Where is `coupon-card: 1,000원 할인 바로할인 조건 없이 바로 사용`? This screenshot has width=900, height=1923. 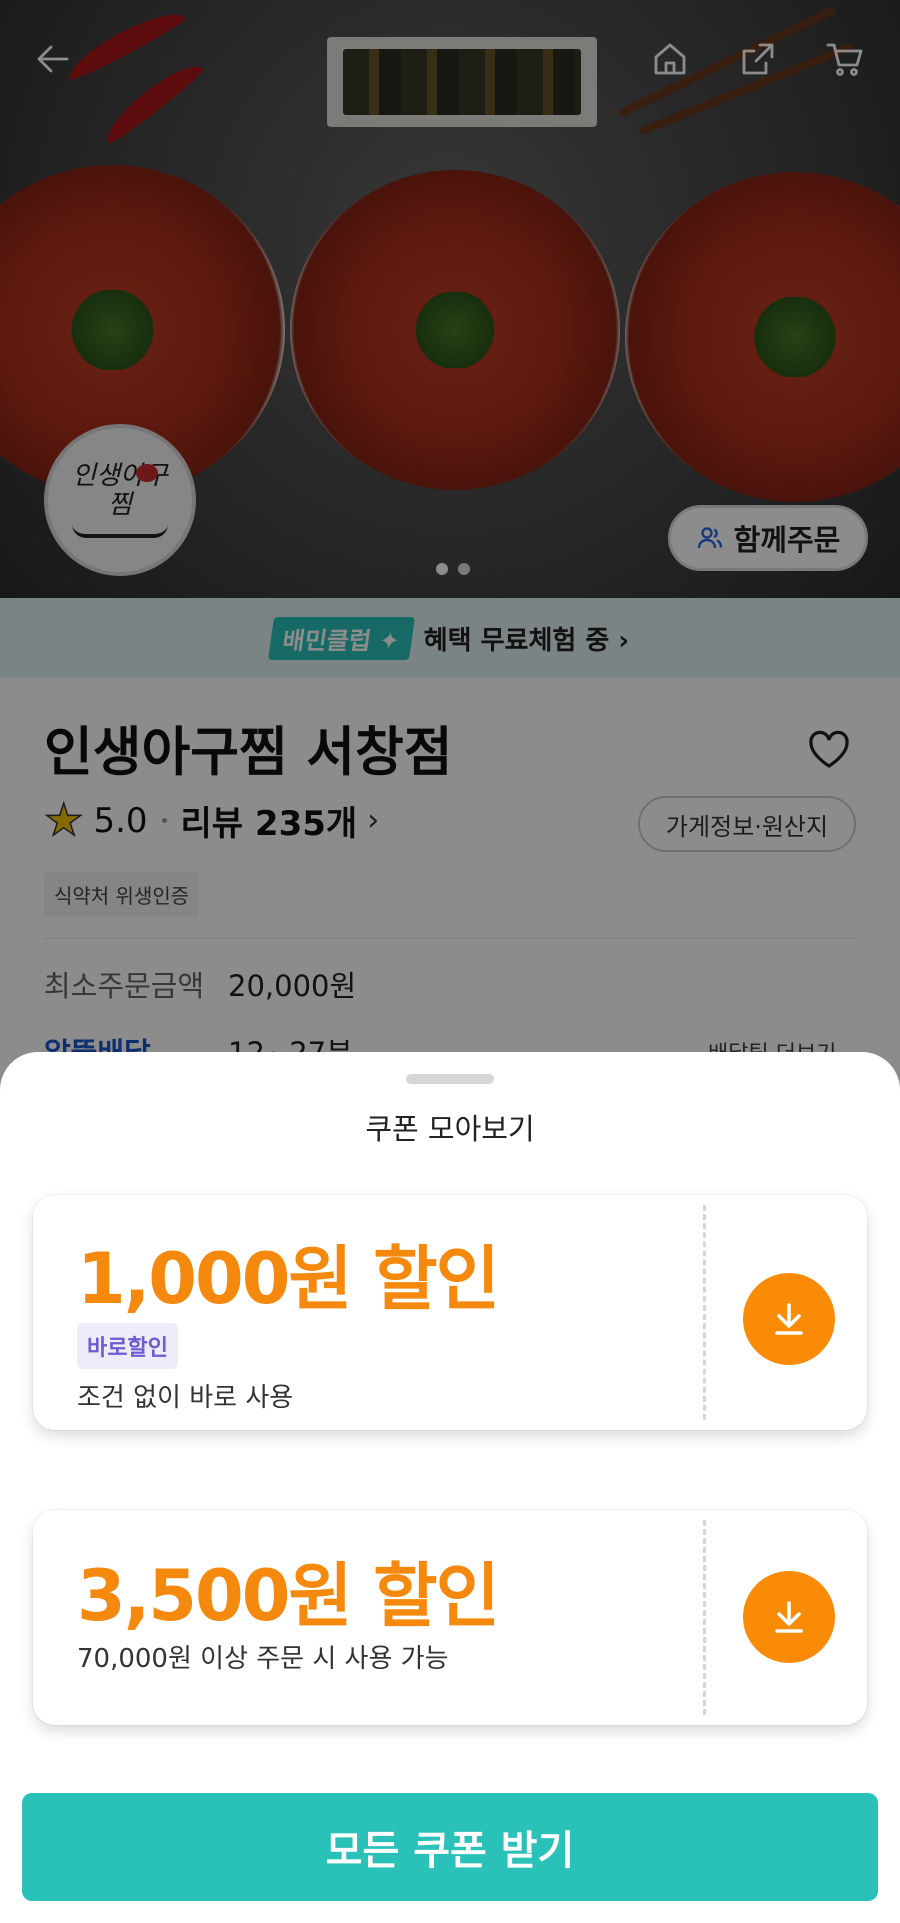
coupon-card: 1,000원 할인 바로할인 조건 없이 바로 사용 is located at coordinates (450, 1312).